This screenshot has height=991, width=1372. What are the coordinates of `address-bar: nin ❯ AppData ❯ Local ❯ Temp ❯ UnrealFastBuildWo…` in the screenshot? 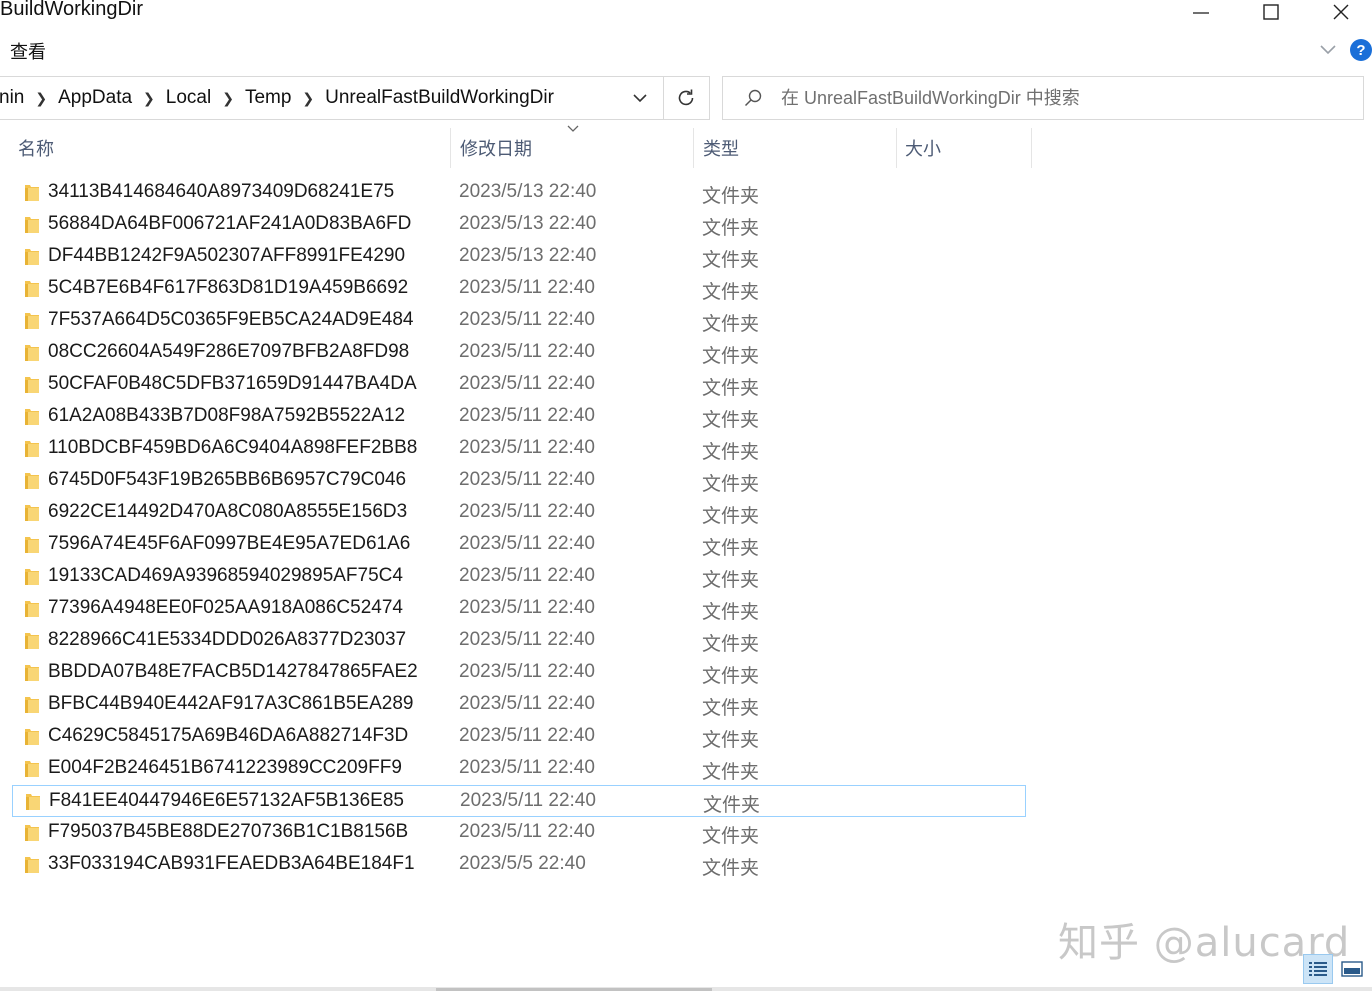 It's located at (355, 98).